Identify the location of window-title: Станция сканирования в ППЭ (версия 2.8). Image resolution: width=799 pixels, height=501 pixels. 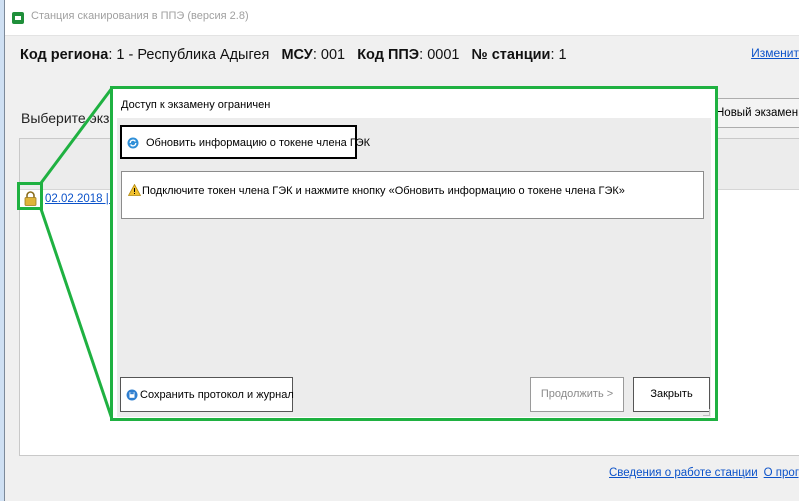
(140, 16).